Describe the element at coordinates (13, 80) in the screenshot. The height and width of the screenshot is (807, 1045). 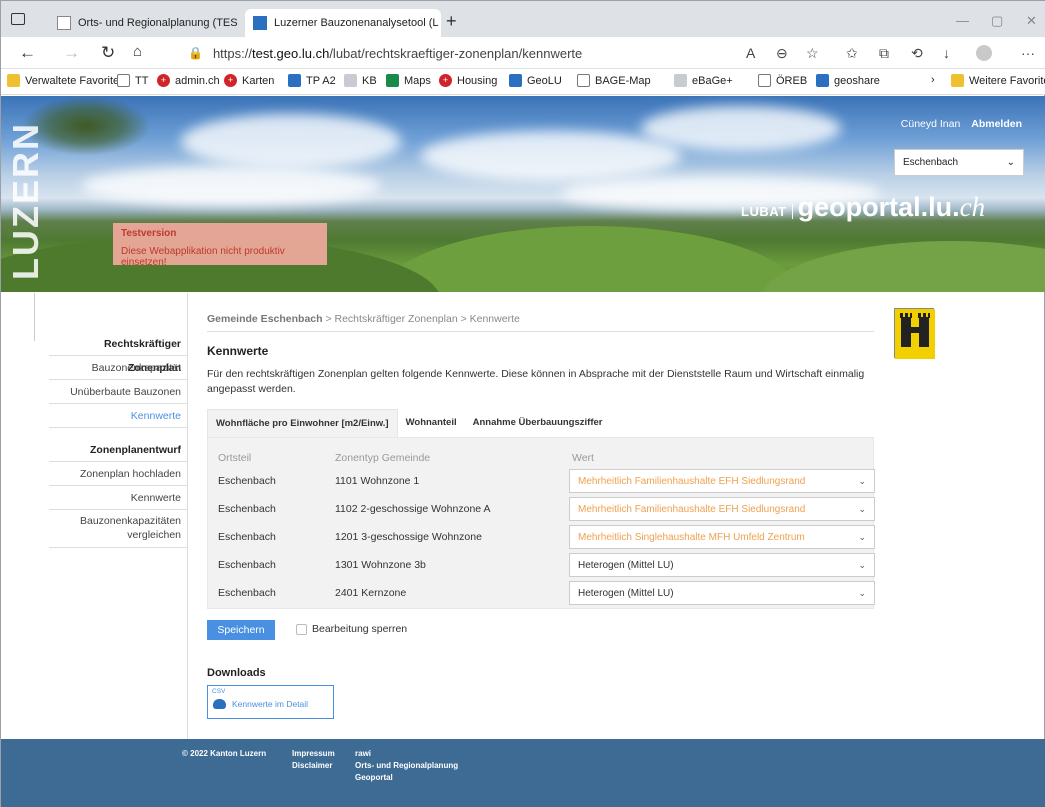
I see `folder-icon` at that location.